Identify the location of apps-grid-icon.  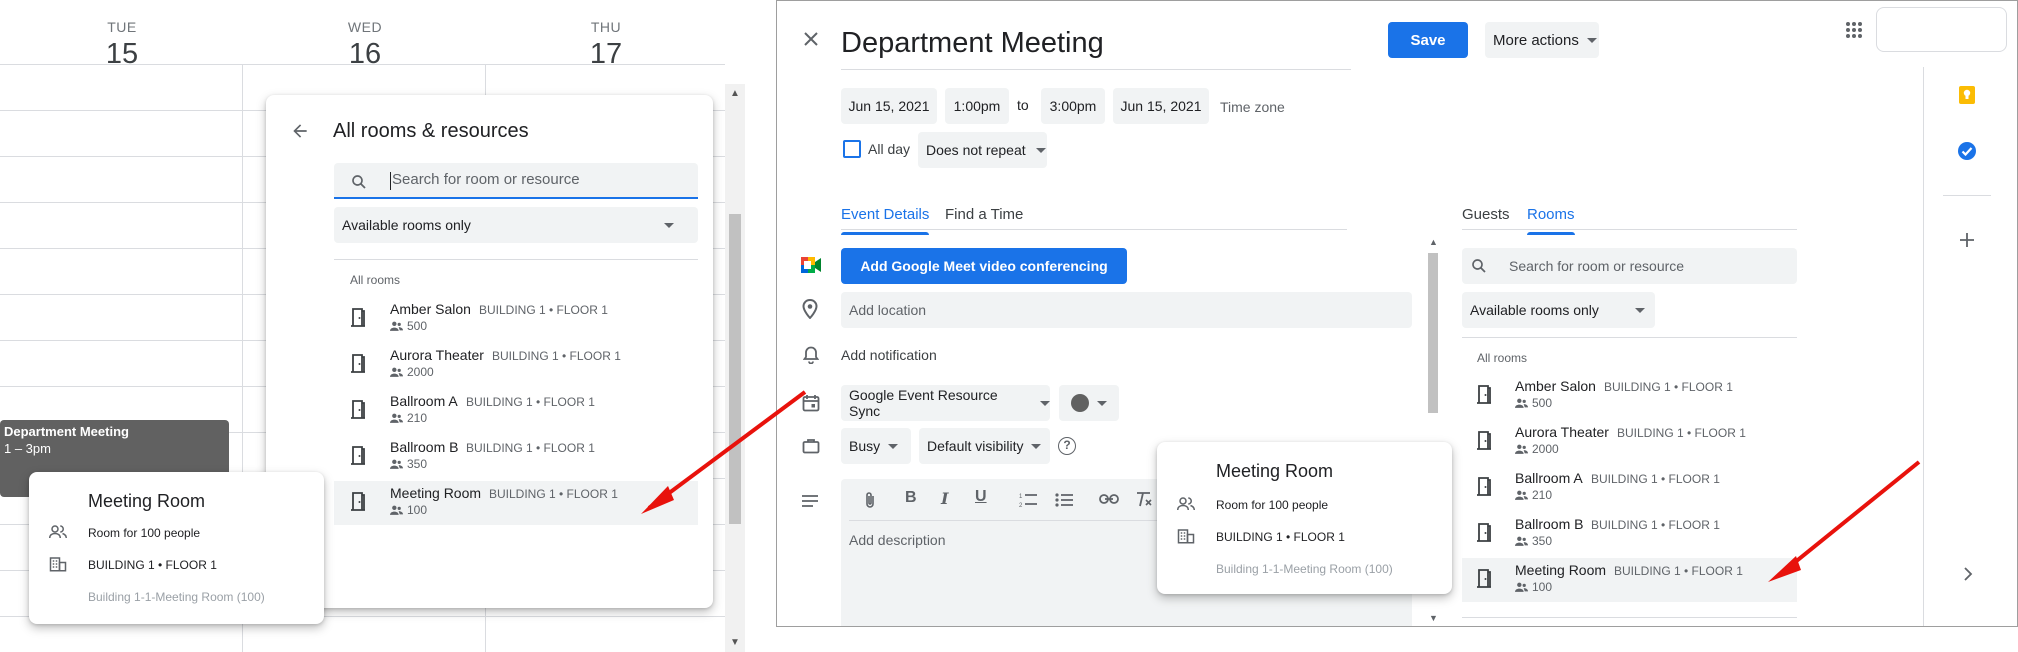
(1854, 30).